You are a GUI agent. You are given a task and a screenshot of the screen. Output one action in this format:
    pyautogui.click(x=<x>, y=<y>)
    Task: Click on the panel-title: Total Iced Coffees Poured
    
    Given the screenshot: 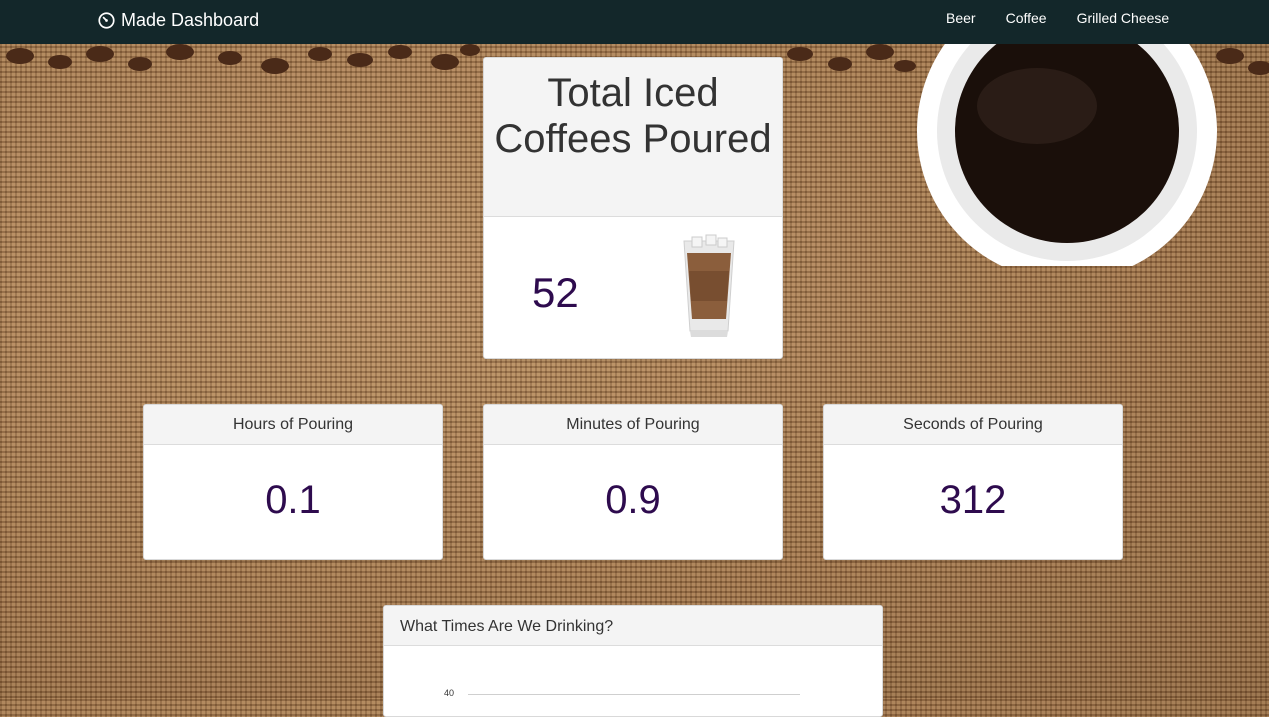 What is the action you would take?
    pyautogui.click(x=633, y=137)
    